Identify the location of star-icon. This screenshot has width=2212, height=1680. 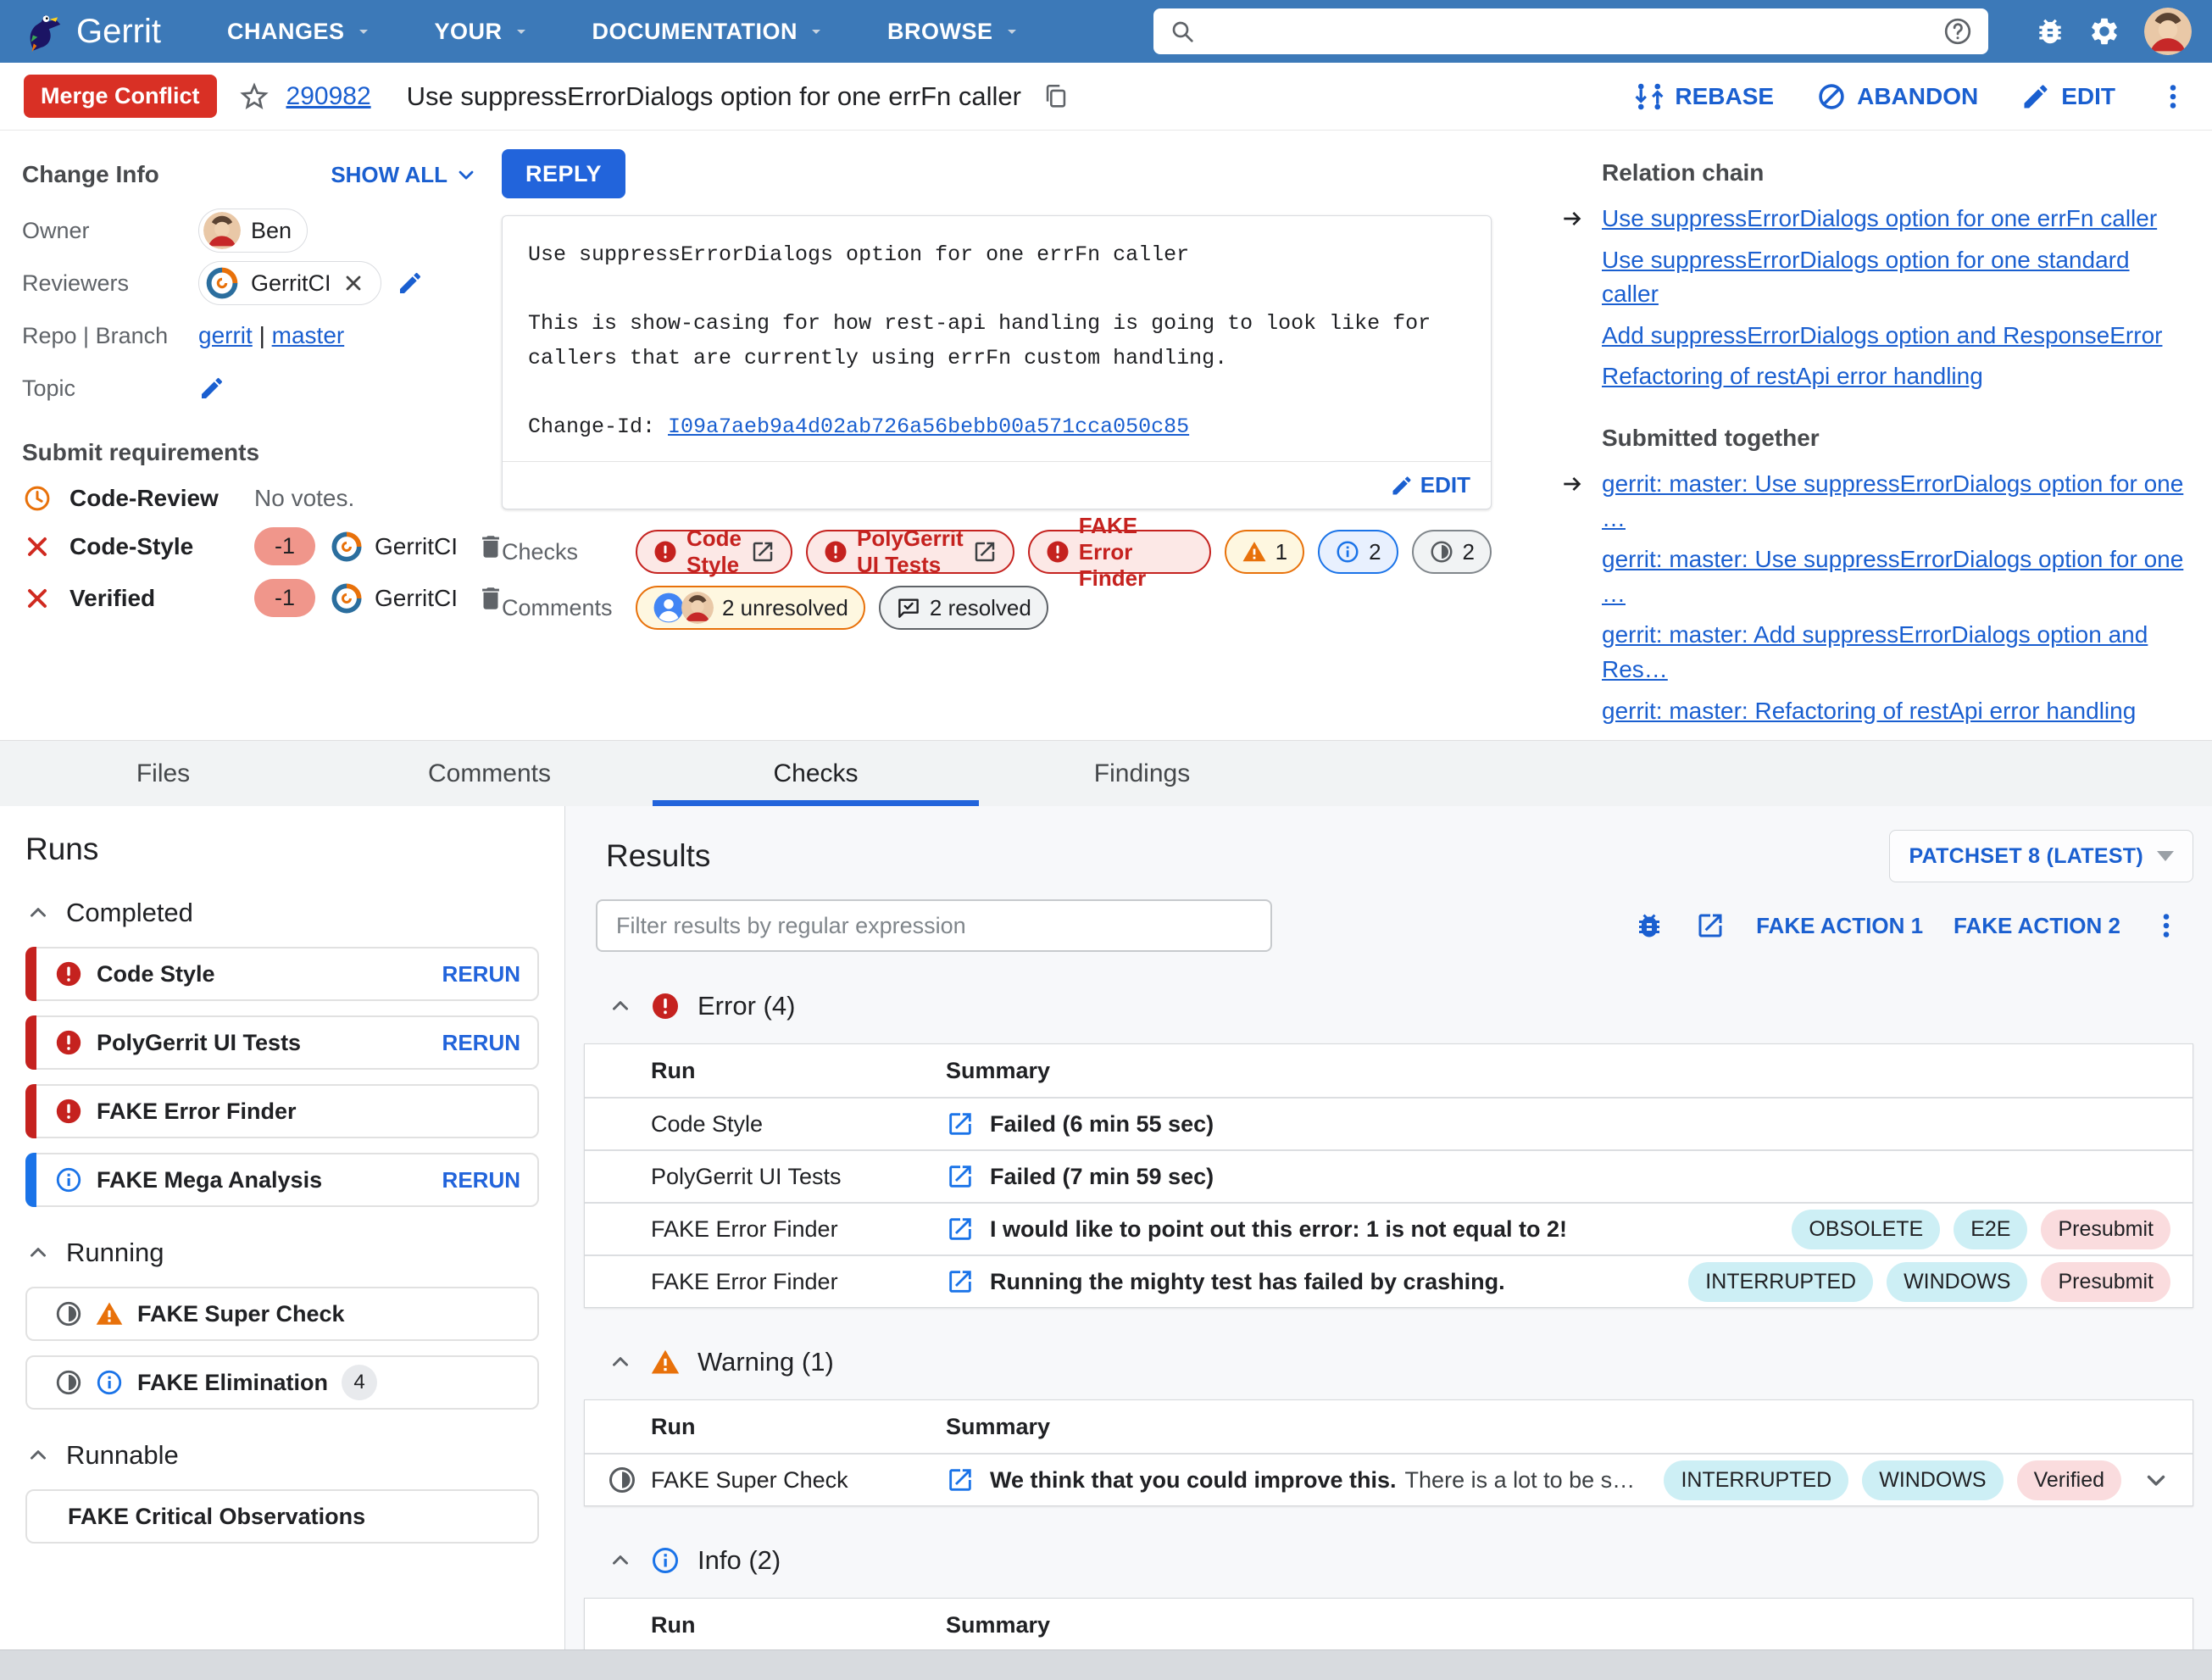
(254, 97).